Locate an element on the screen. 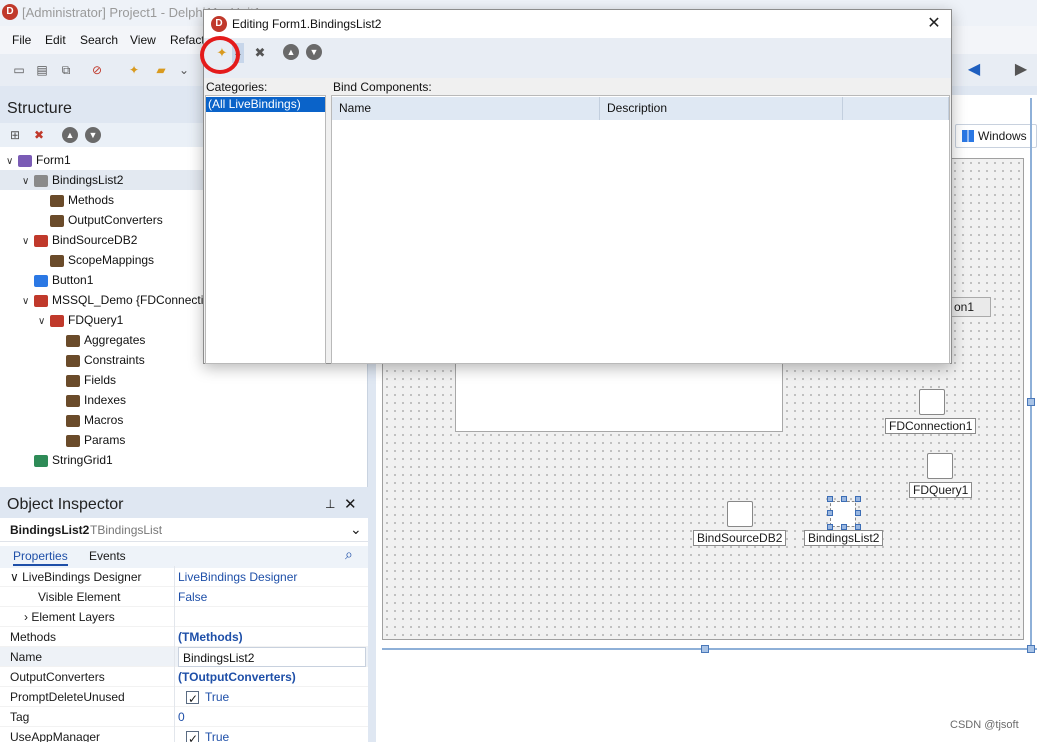  dropdown-chevron-icon: ⌄ is located at coordinates (184, 70).